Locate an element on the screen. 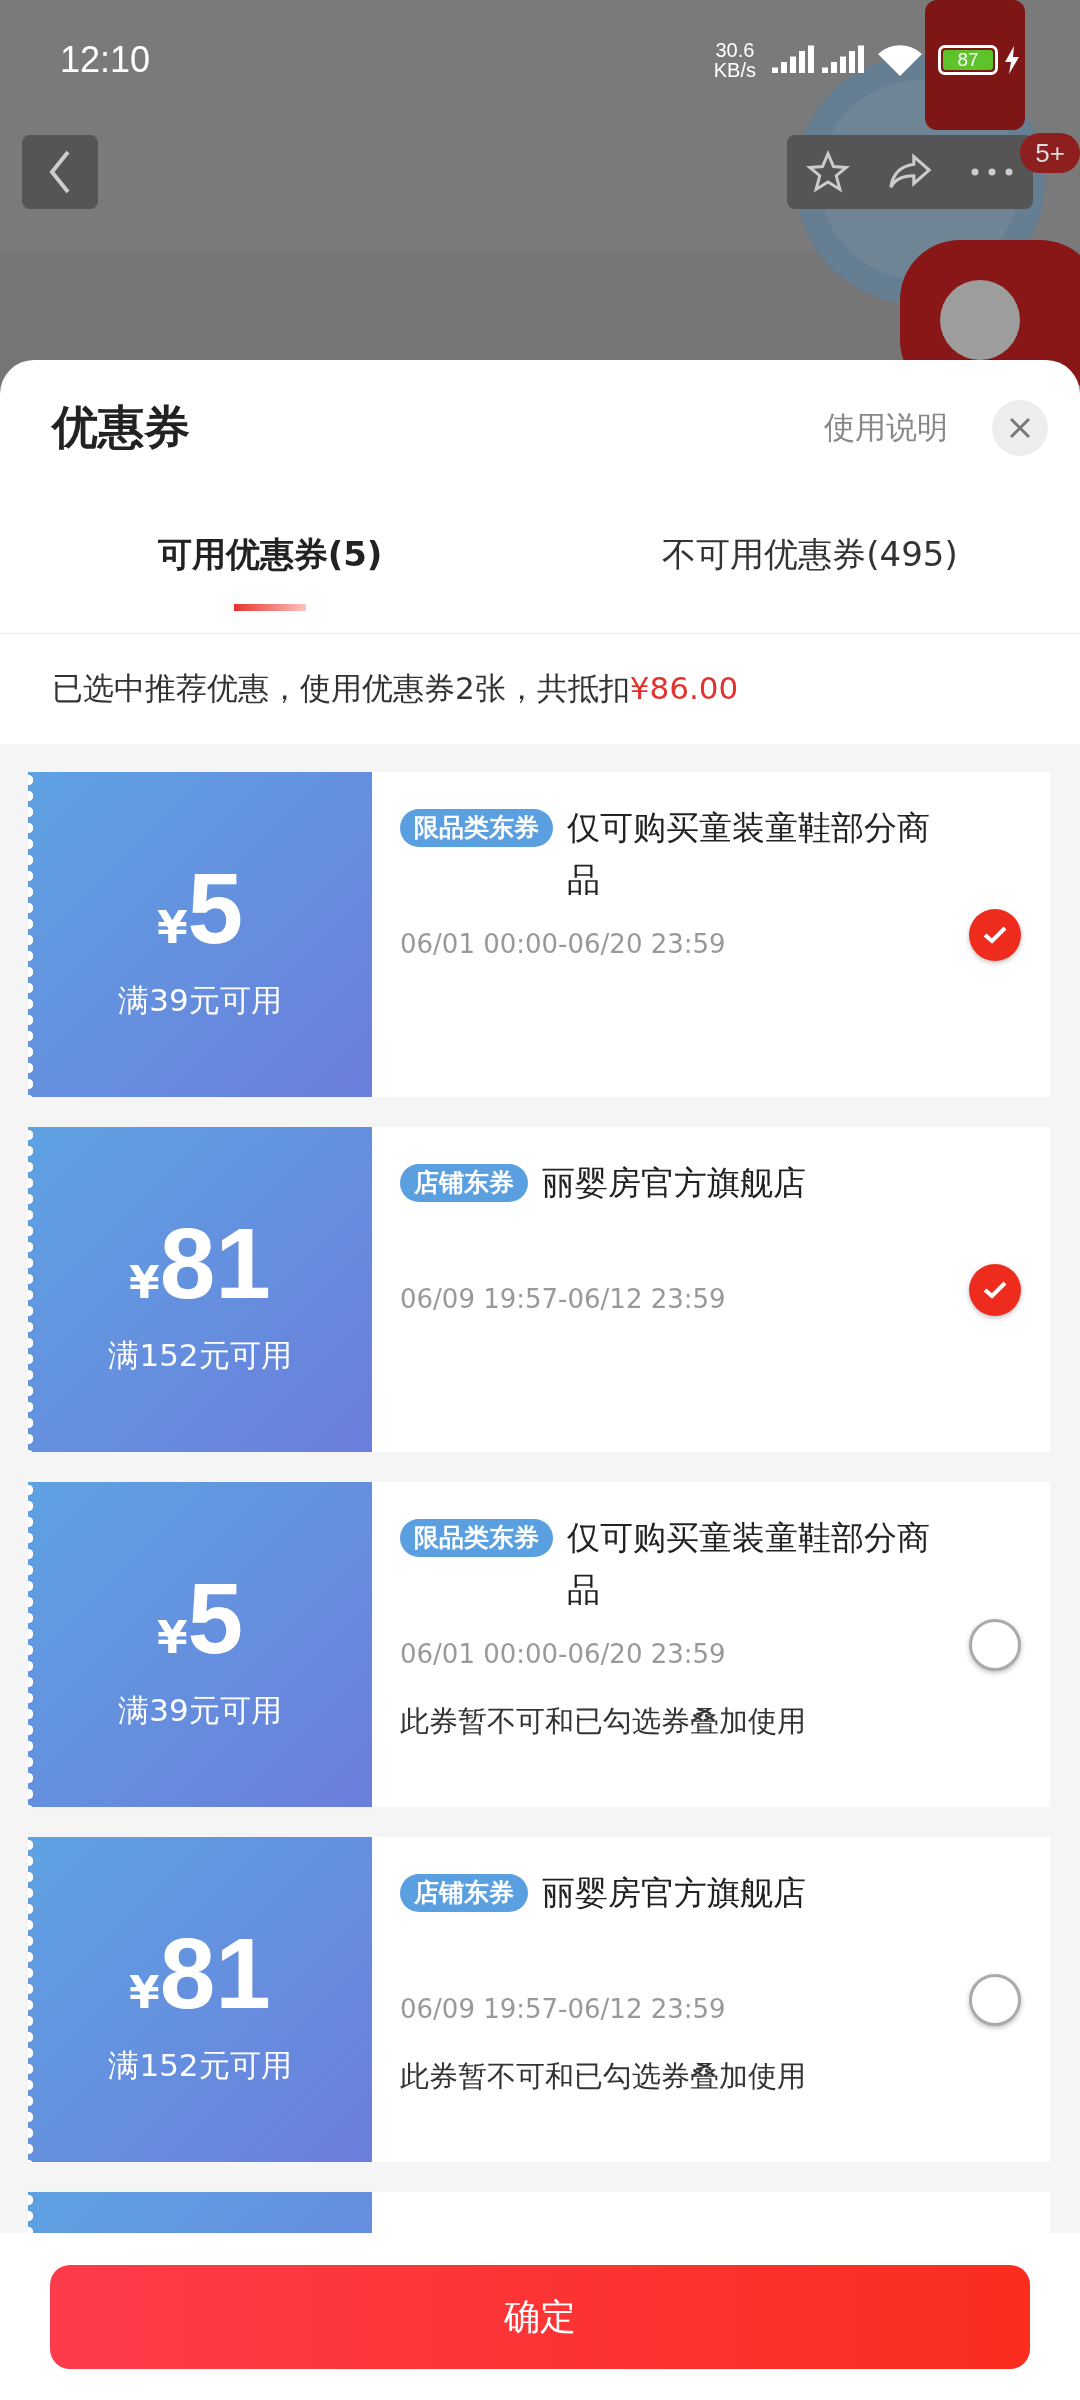 This screenshot has height=2400, width=1080. coupon-card: ¥5 满39元可用 限品类东券 仅可购买童装童鞋部分商品 06/01 00:00-06/20 23:59 此券暂不可和已勾选券叠加使用 is located at coordinates (539, 1644).